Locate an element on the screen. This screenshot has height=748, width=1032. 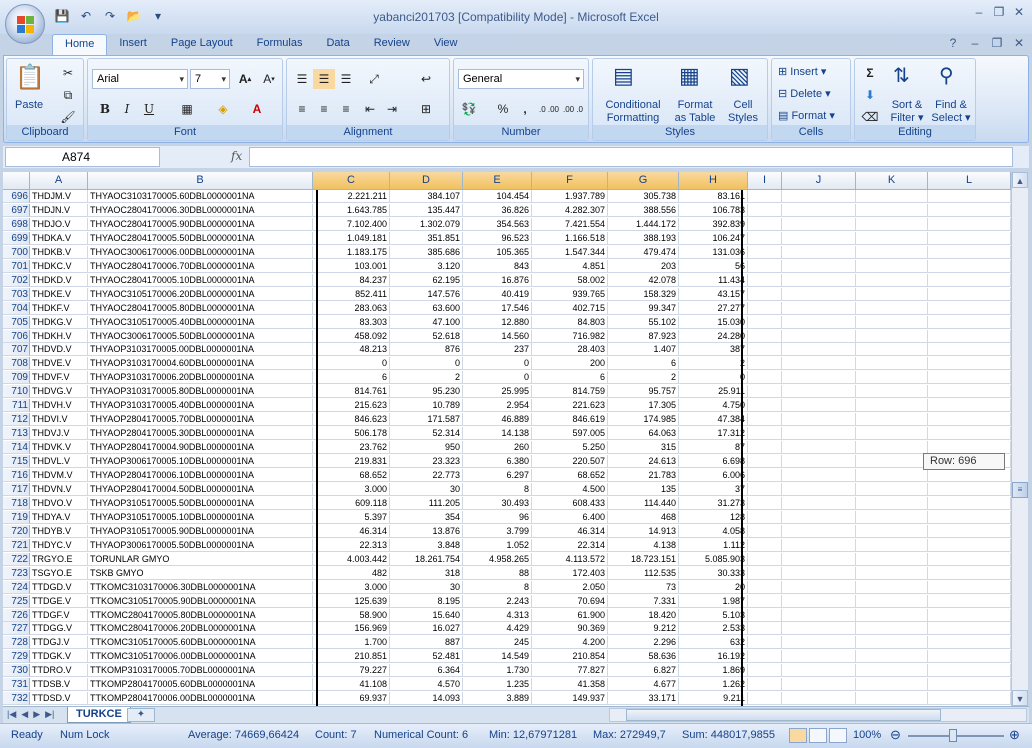
cell-g: 4.677 is located at coordinates (643, 685).